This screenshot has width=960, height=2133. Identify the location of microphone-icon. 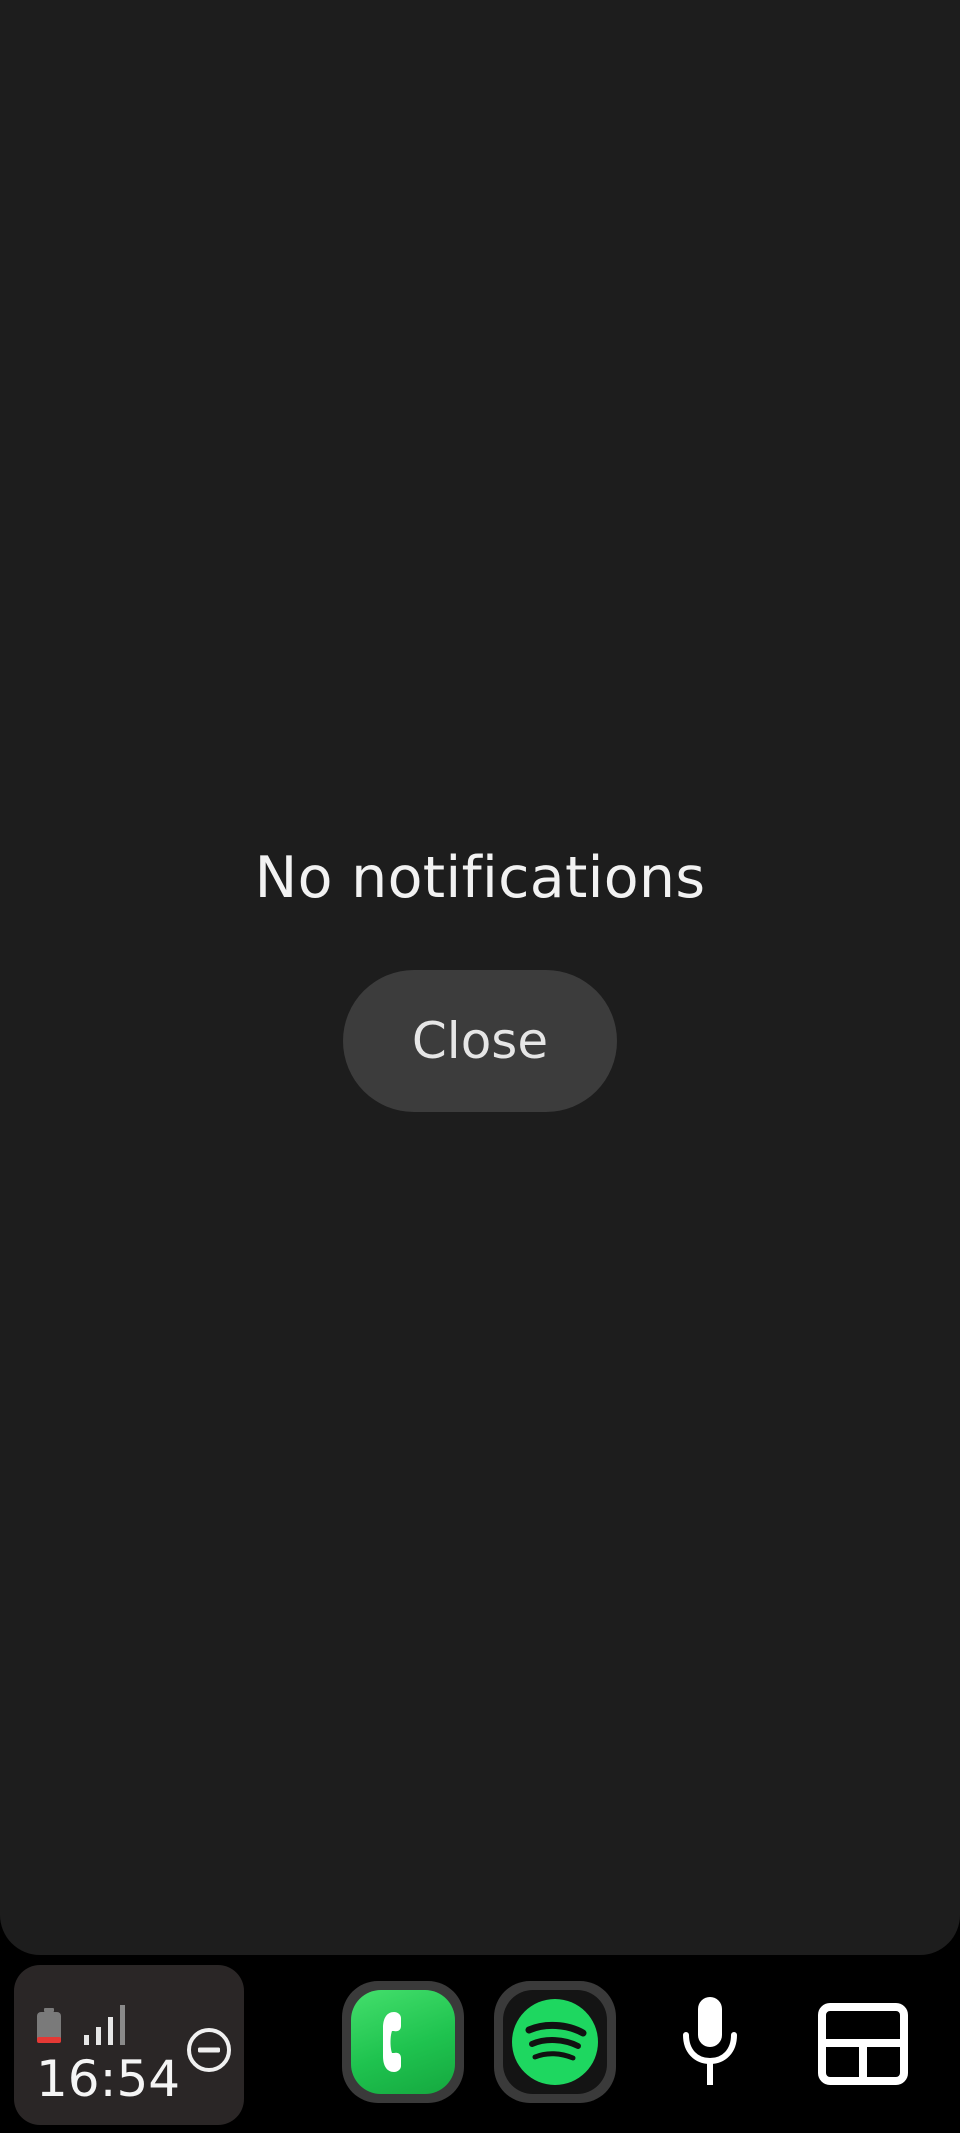
(710, 2043).